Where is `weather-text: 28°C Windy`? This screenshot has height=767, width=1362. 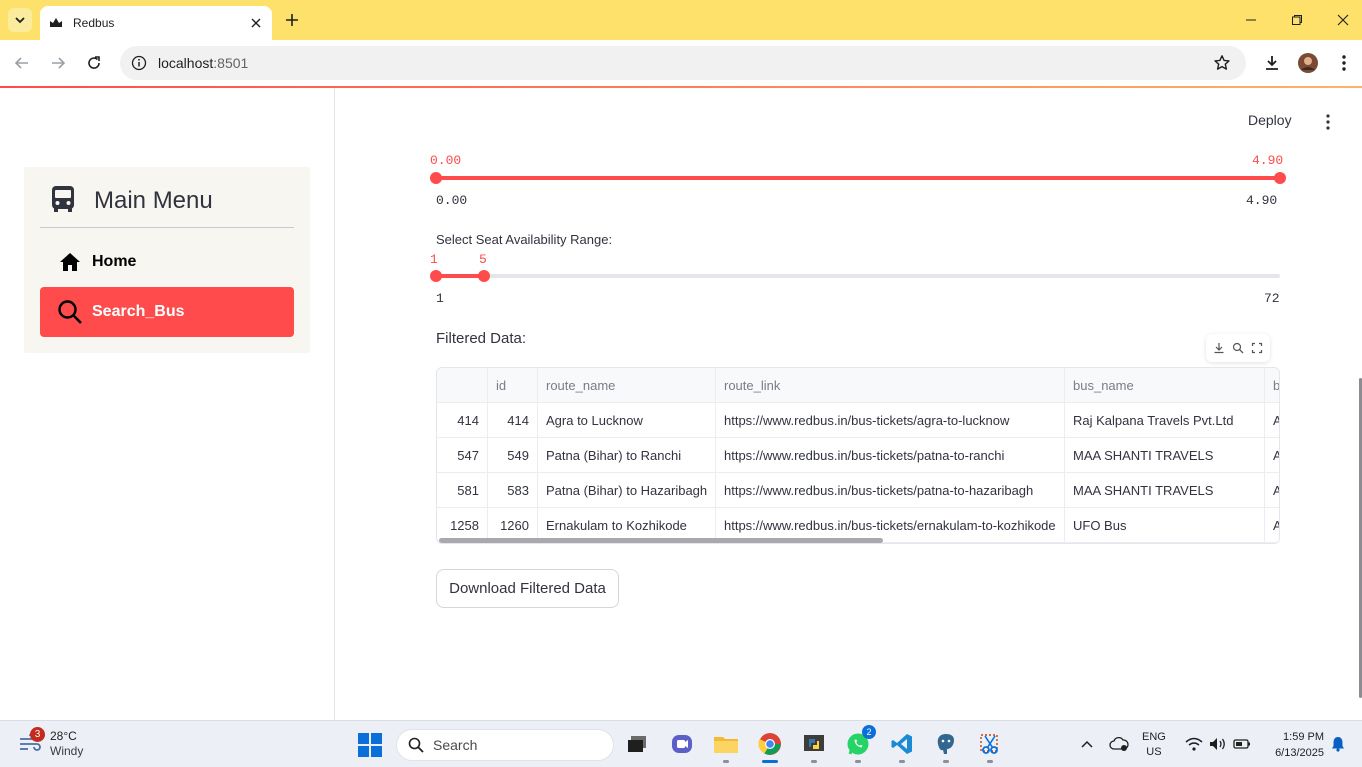
weather-text: 28°C Windy is located at coordinates (66, 744).